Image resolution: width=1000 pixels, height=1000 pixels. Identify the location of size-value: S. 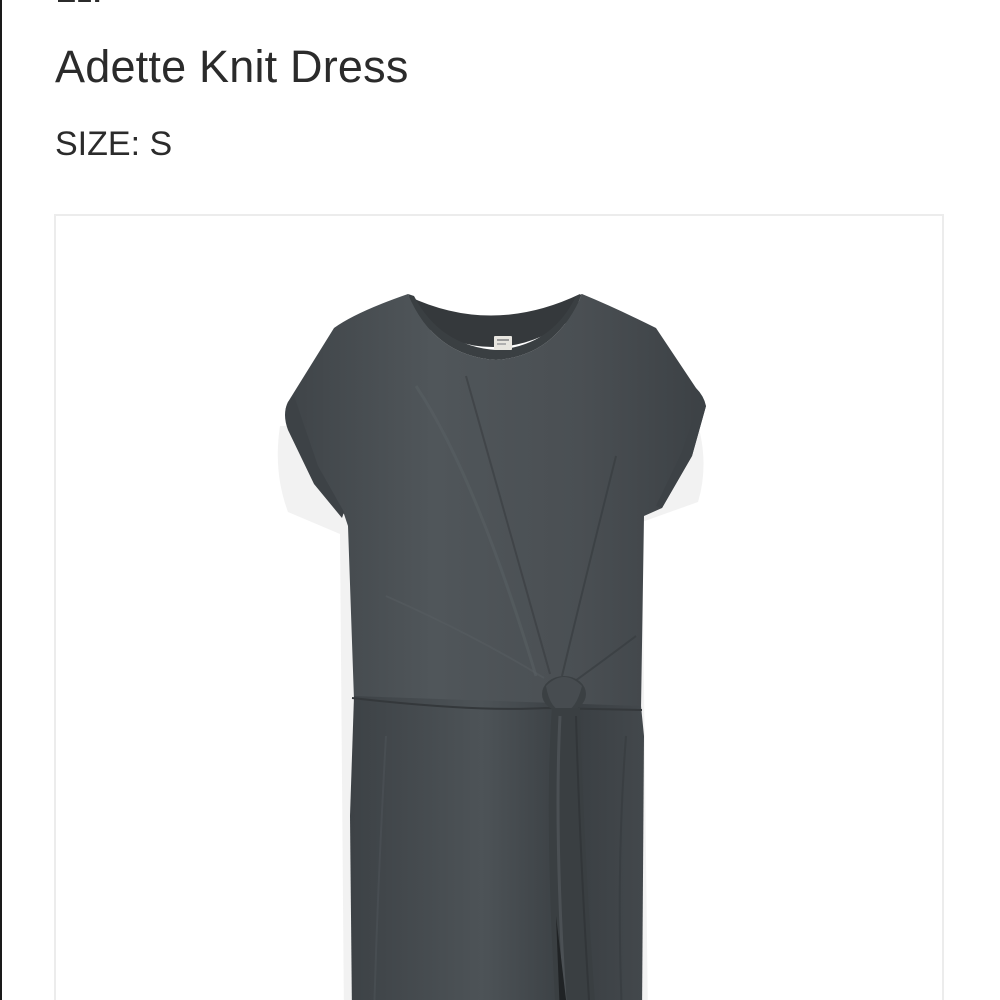
(161, 144).